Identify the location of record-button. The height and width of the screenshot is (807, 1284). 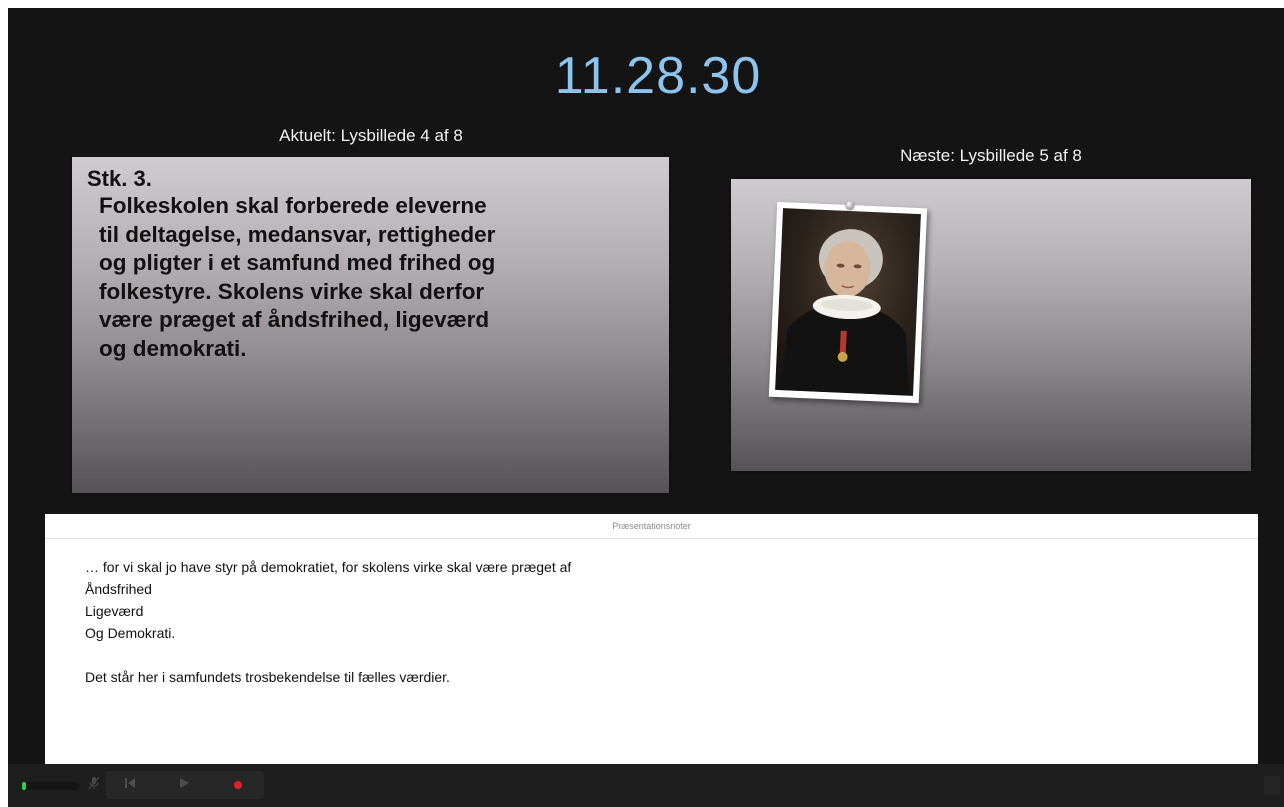
(238, 785).